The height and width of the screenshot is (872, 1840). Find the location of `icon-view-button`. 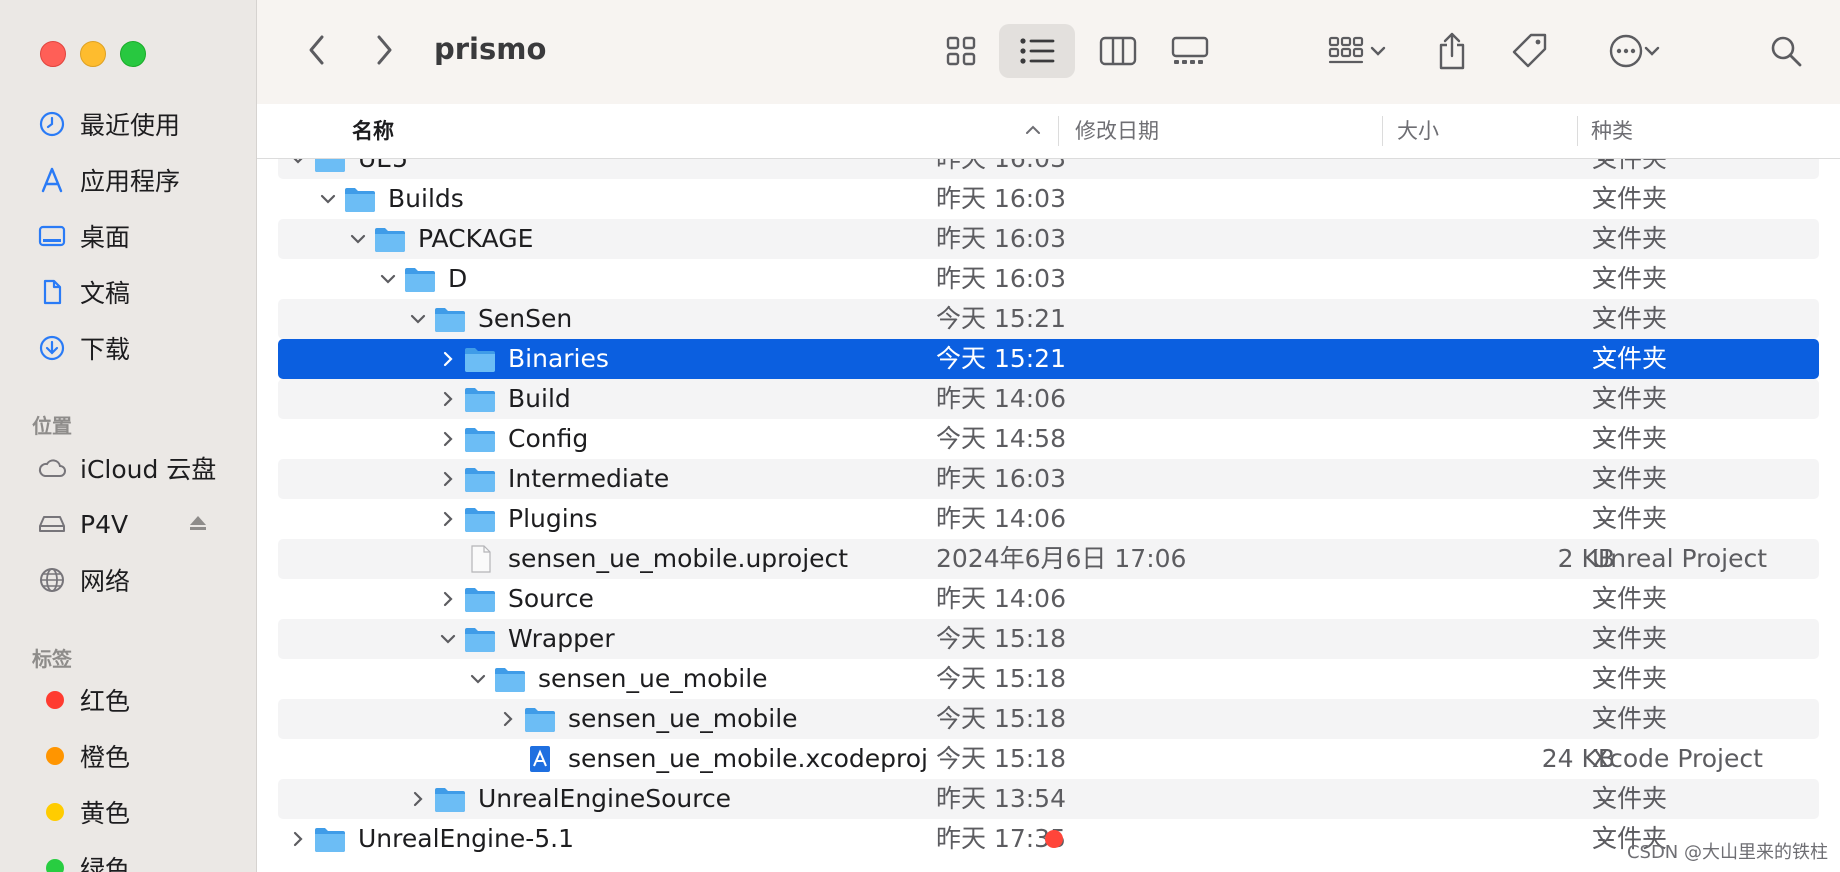

icon-view-button is located at coordinates (961, 51).